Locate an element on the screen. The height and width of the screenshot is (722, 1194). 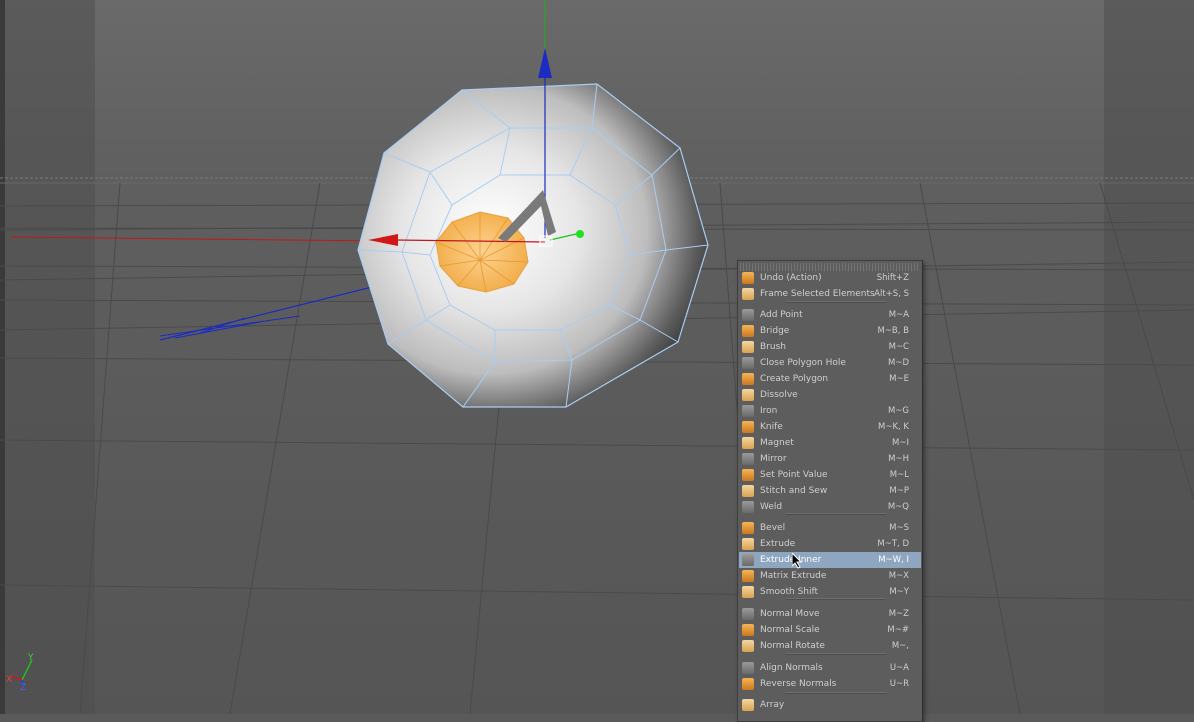
menu-item-brush: Brush M~C is located at coordinates (830, 347).